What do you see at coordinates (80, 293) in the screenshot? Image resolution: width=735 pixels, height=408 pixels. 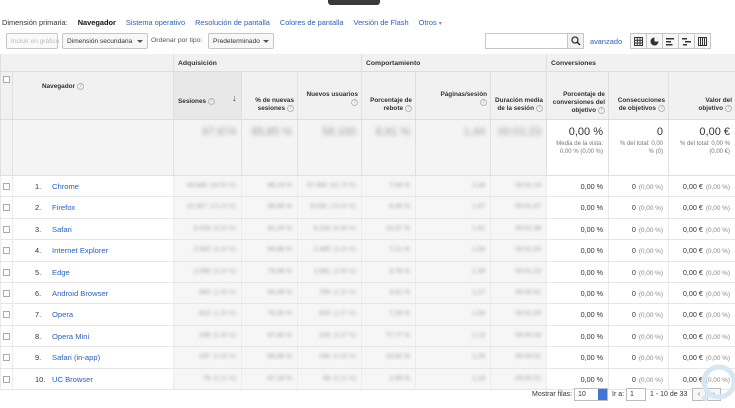 I see `browser-link: Android Browser` at bounding box center [80, 293].